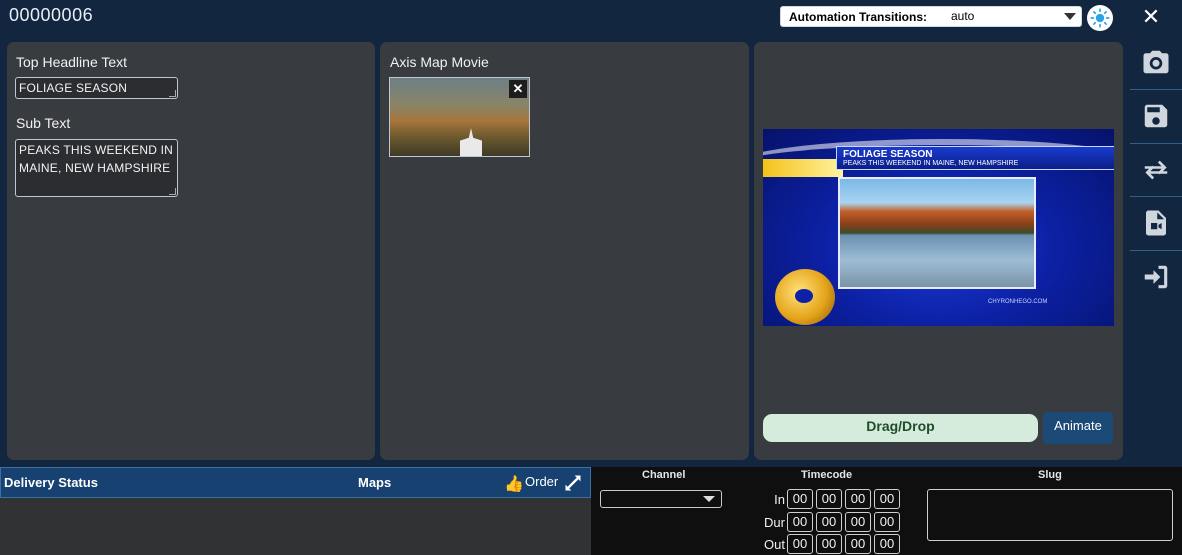  Describe the element at coordinates (664, 475) in the screenshot. I see `channel-label: Channel` at that location.